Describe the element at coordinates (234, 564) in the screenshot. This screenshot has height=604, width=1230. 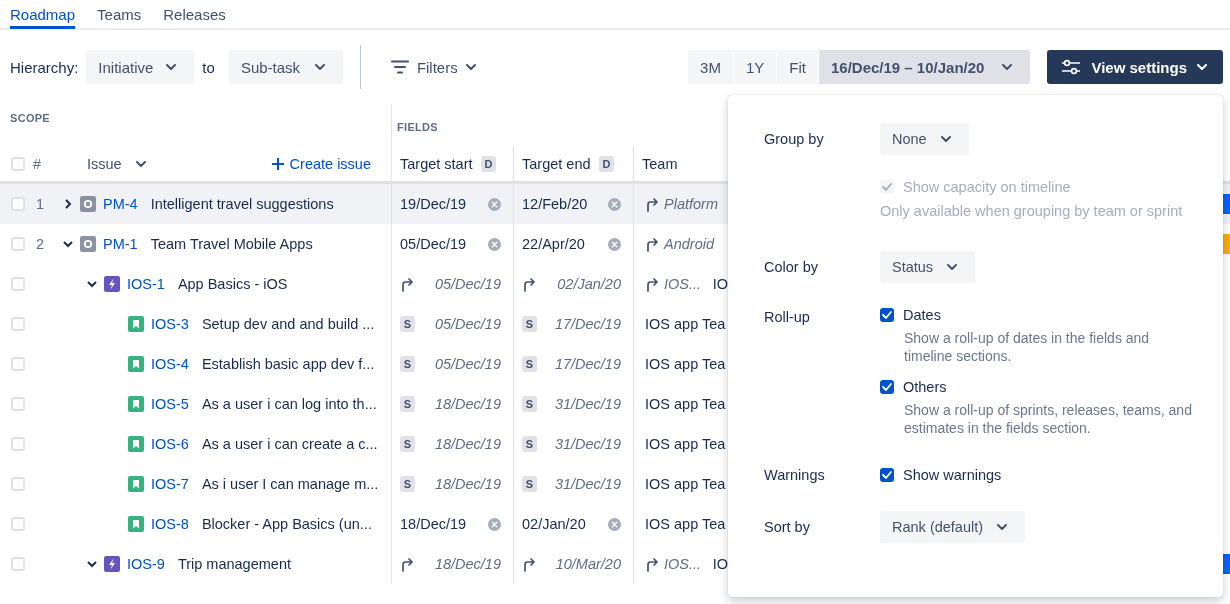
I see `issue-summary: Trip management` at that location.